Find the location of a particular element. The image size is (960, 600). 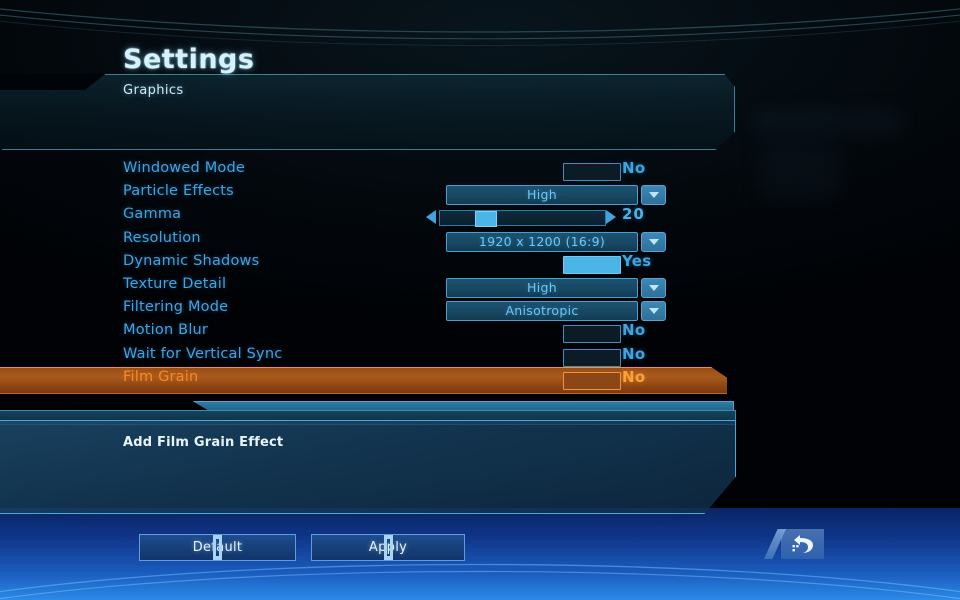

category-label: Graphics is located at coordinates (153, 90).